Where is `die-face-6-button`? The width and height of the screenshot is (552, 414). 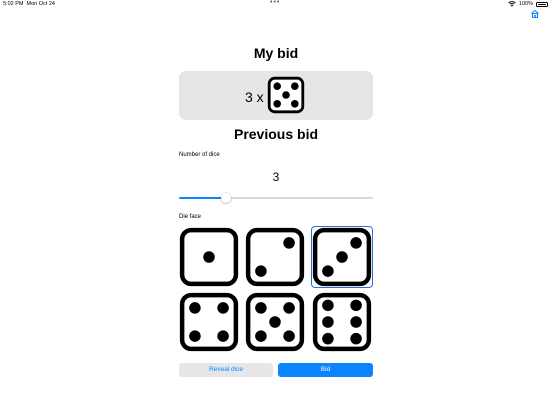
die-face-6-button is located at coordinates (342, 322).